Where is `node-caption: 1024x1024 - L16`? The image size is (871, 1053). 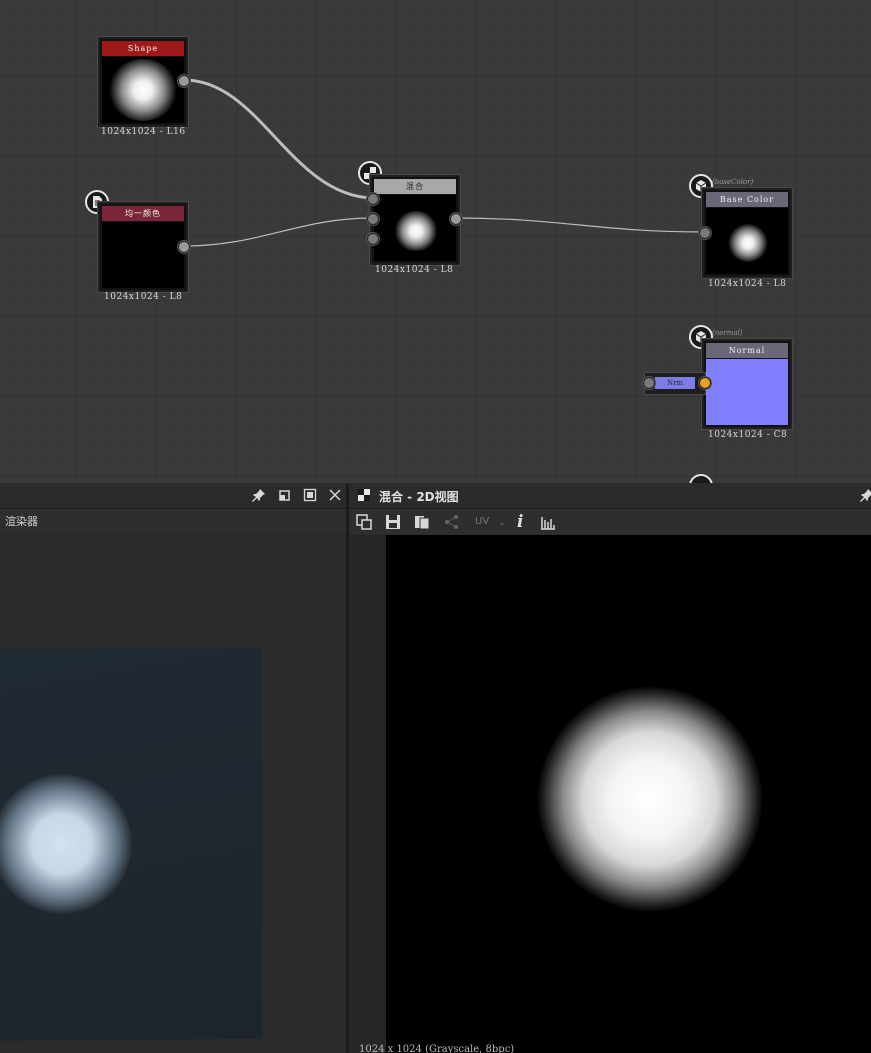 node-caption: 1024x1024 - L16 is located at coordinates (143, 132).